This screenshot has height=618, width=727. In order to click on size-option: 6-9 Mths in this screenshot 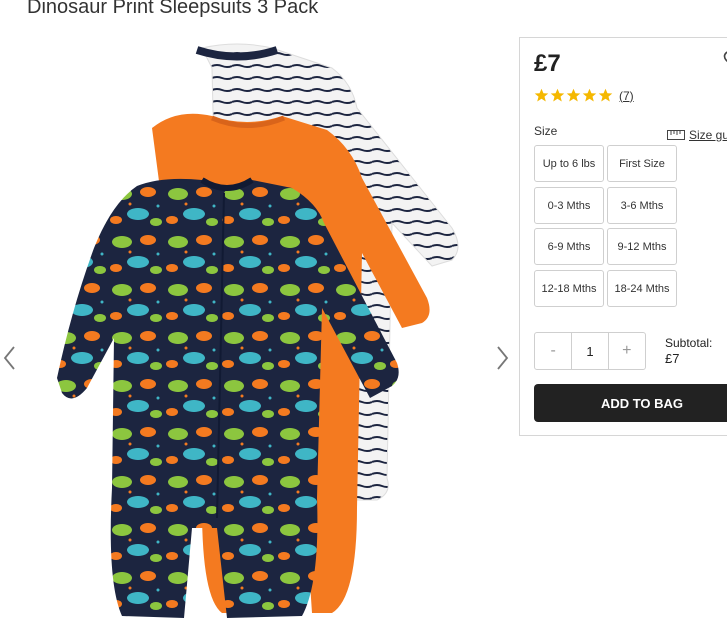, I will do `click(569, 246)`.